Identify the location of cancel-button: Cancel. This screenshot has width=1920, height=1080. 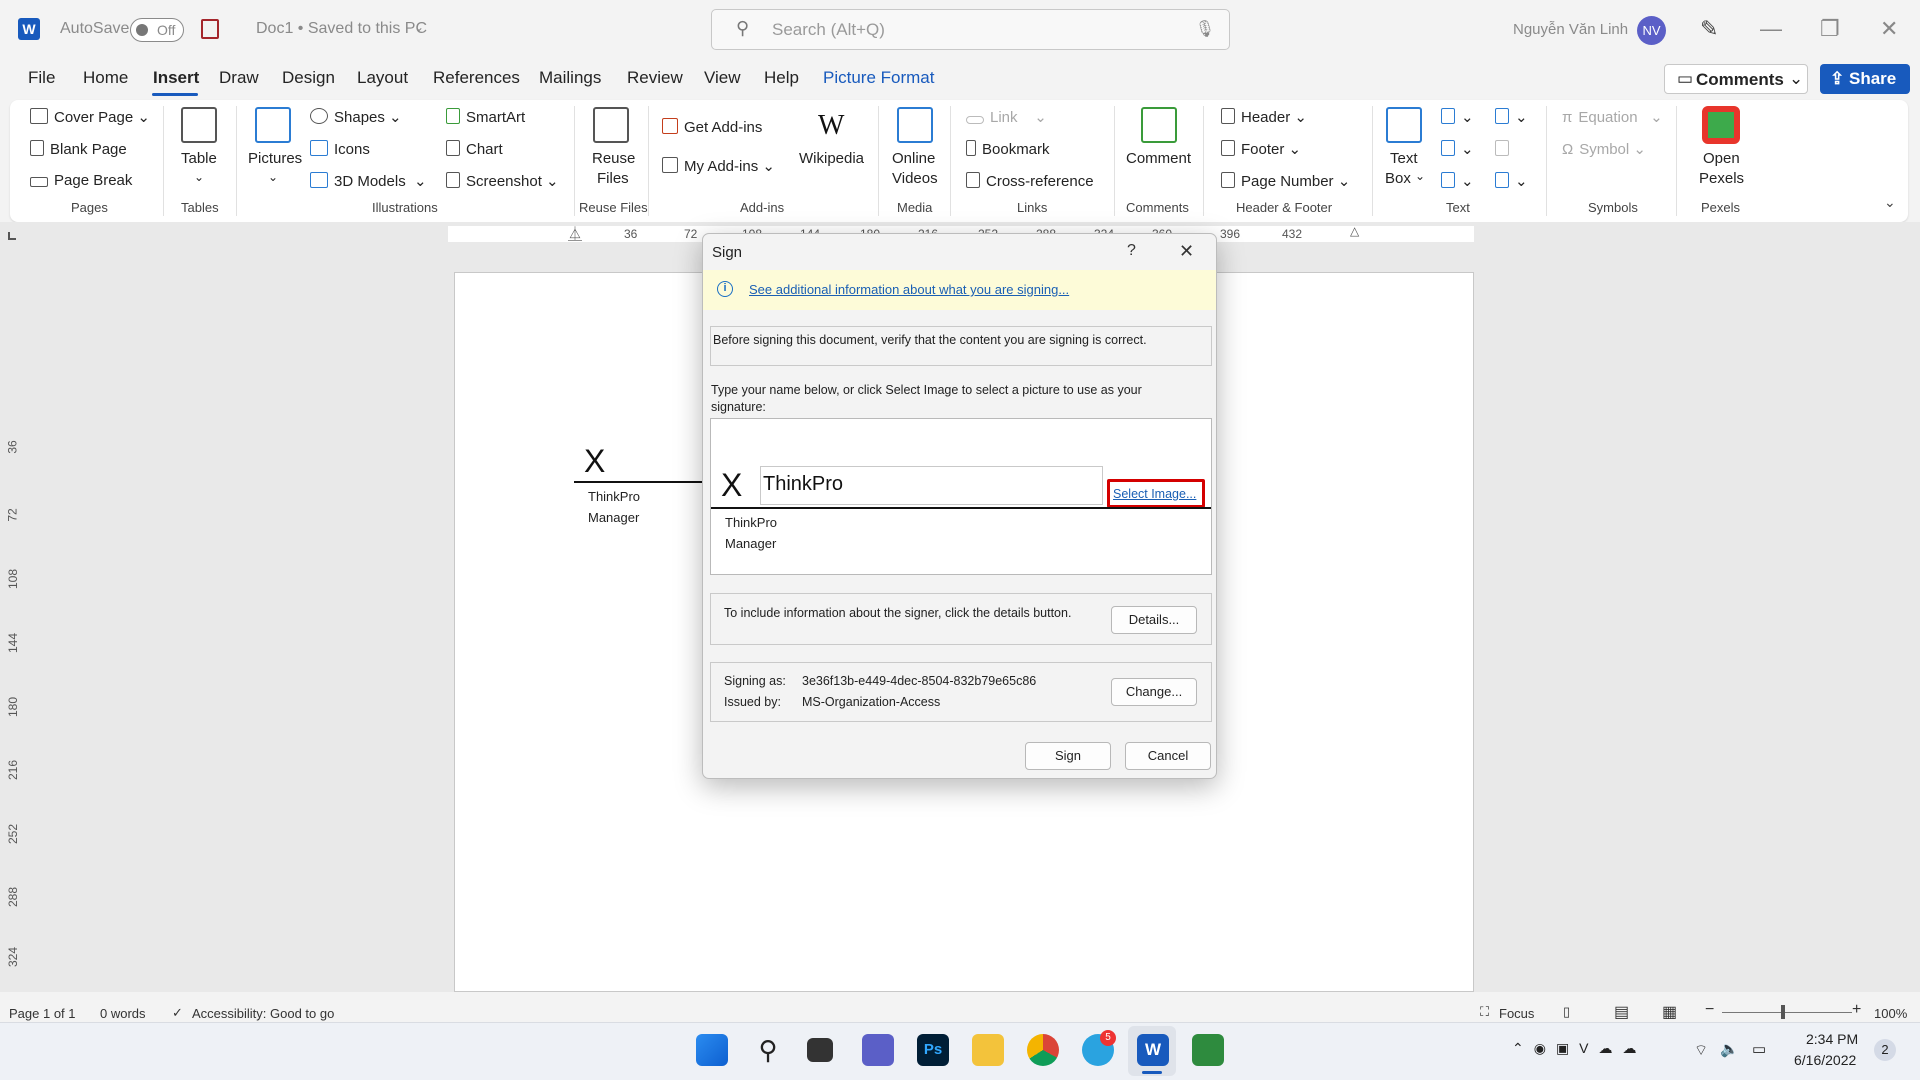
(1168, 756).